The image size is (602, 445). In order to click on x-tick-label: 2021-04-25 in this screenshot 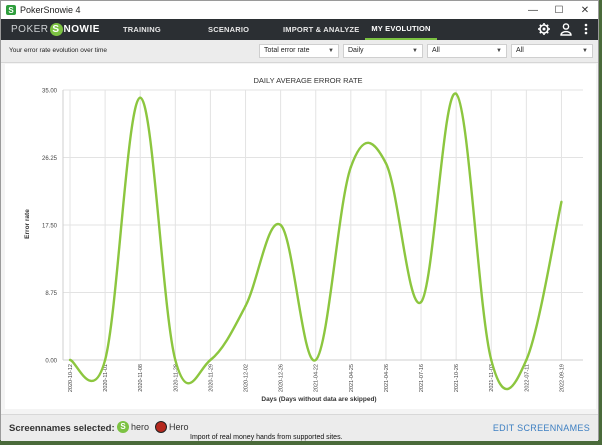, I will do `click(352, 378)`.